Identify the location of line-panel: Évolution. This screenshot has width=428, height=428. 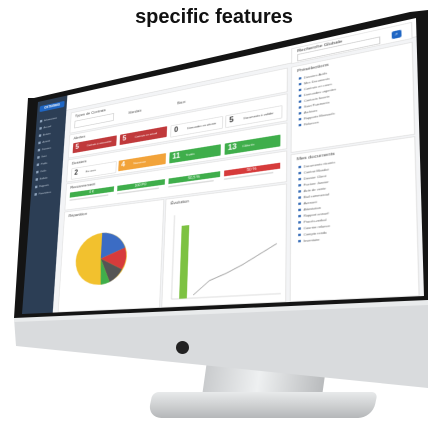
(224, 245).